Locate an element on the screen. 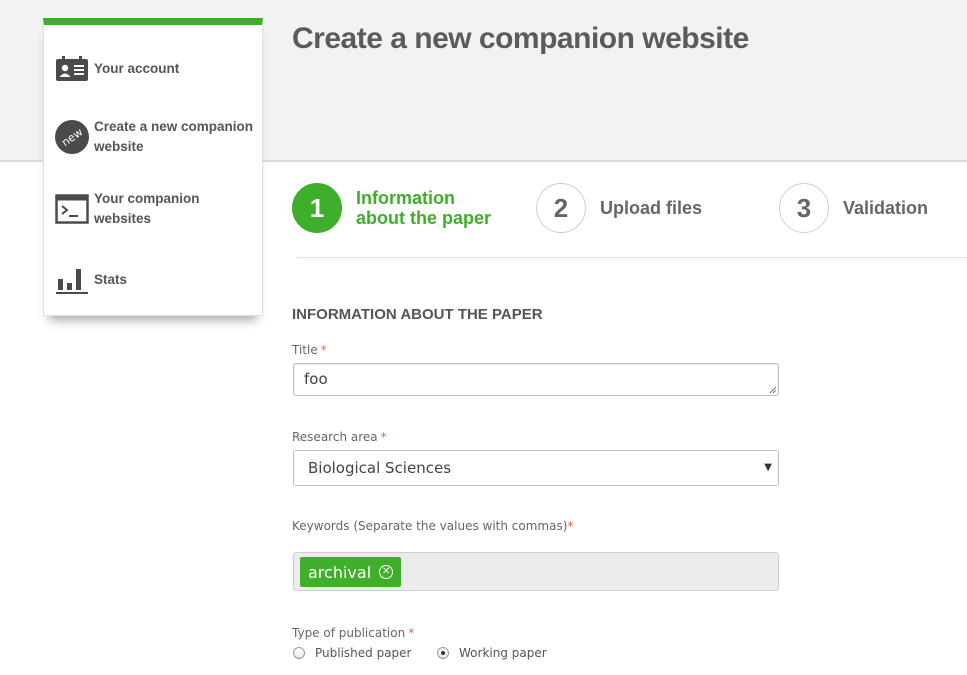  radio-label: Published paper is located at coordinates (363, 653).